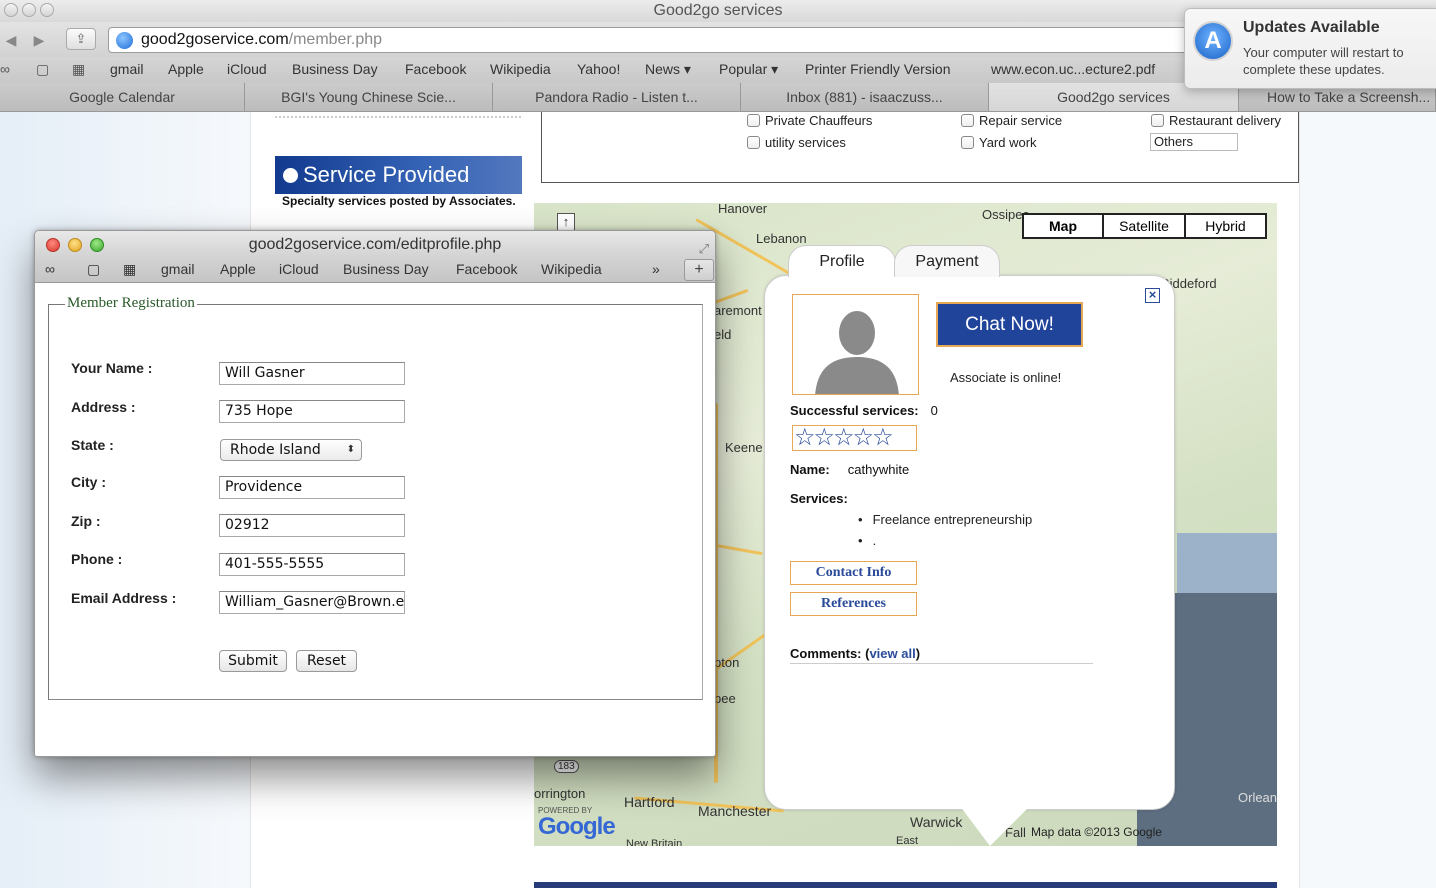  Describe the element at coordinates (112, 368) in the screenshot. I see `name-label: Your Name :` at that location.